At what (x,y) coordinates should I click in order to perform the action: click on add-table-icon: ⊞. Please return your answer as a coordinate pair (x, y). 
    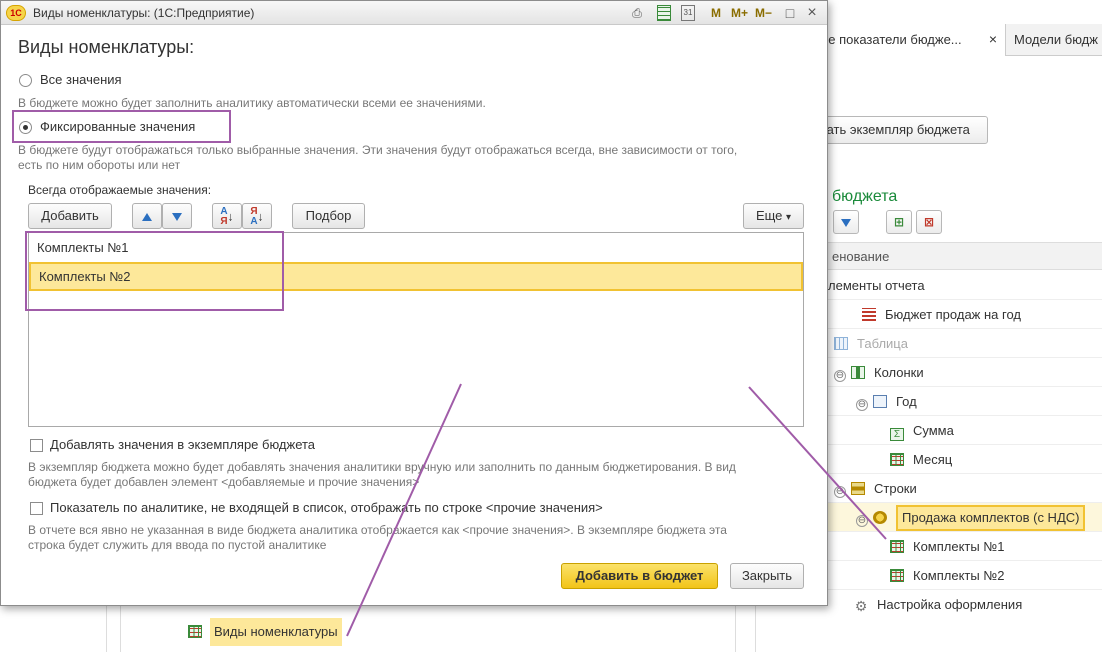
    Looking at the image, I should click on (899, 222).